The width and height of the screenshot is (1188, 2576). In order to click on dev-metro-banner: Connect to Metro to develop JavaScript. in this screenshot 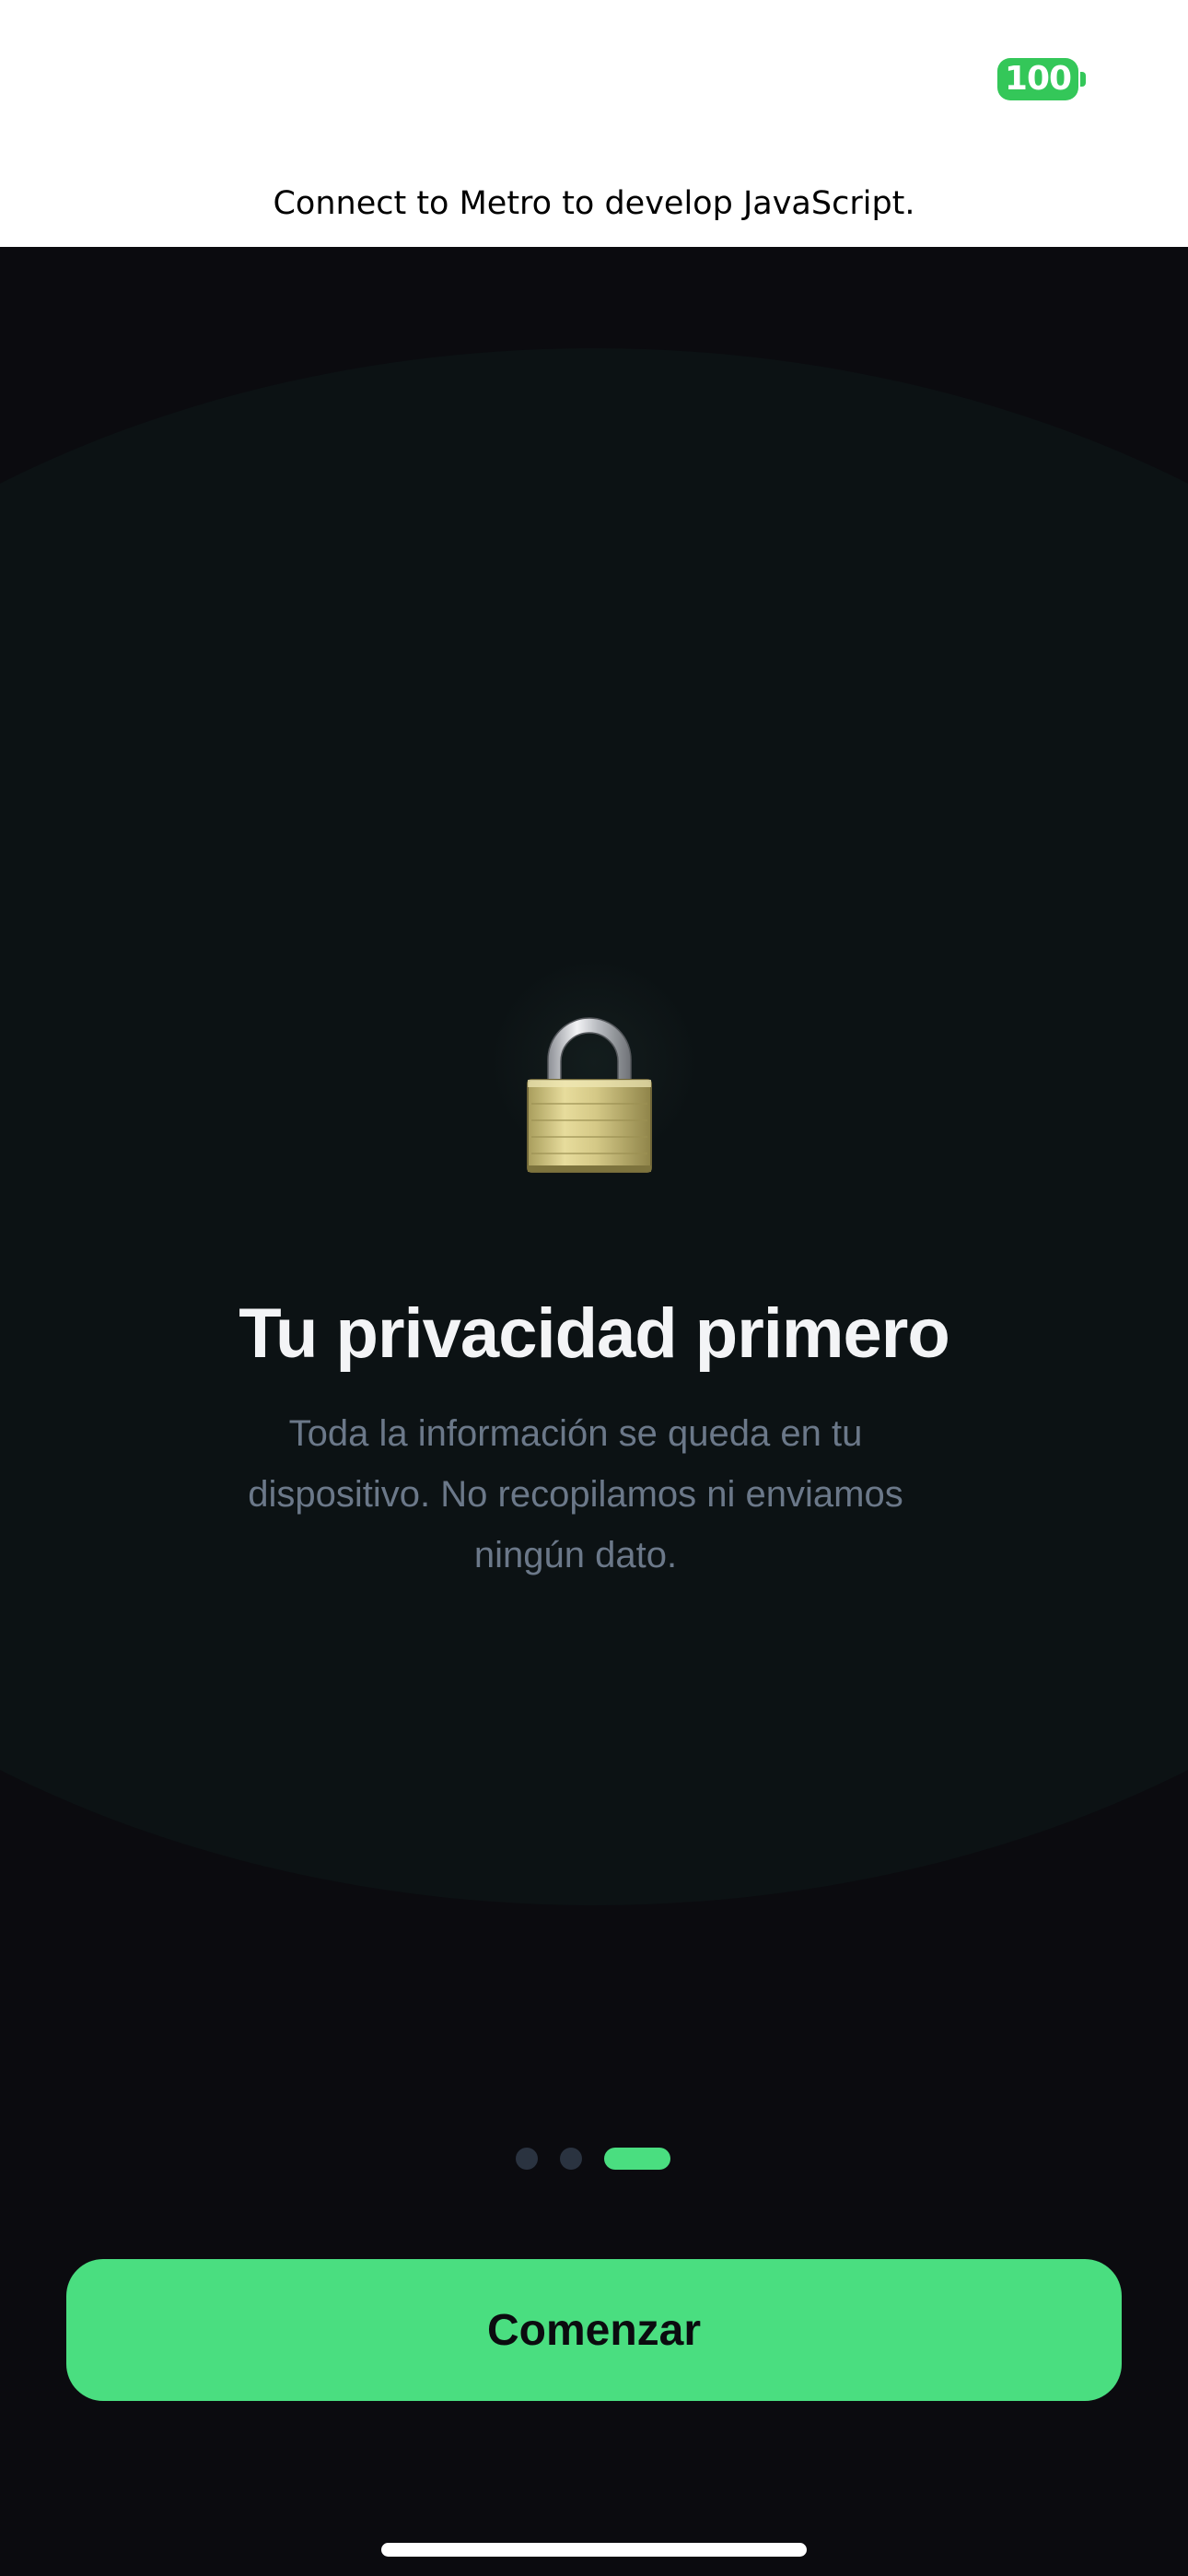, I will do `click(594, 203)`.